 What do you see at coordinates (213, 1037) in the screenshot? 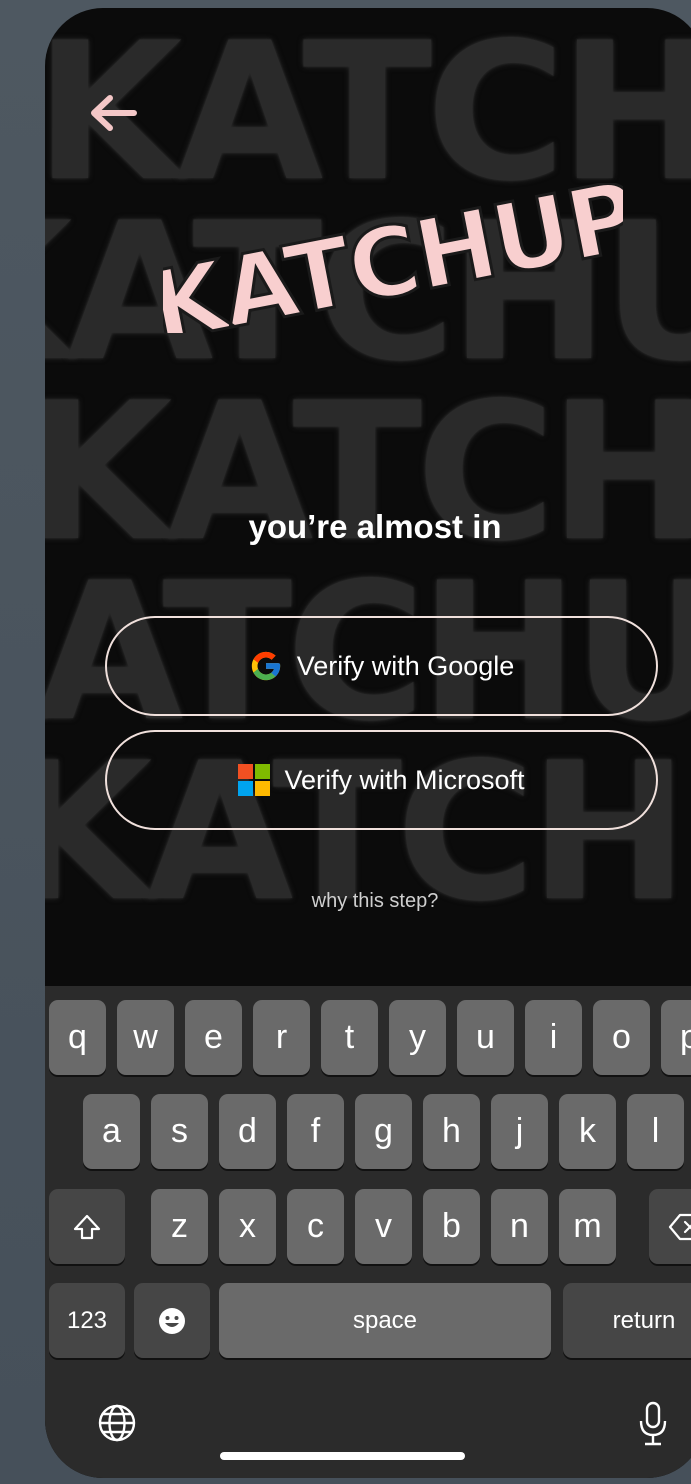
I see `key-e: e` at bounding box center [213, 1037].